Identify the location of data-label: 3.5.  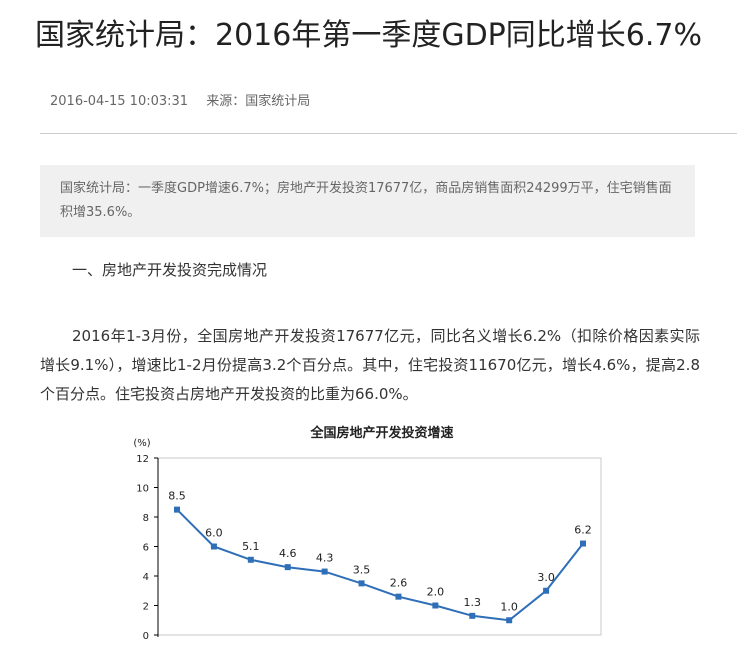
(362, 569).